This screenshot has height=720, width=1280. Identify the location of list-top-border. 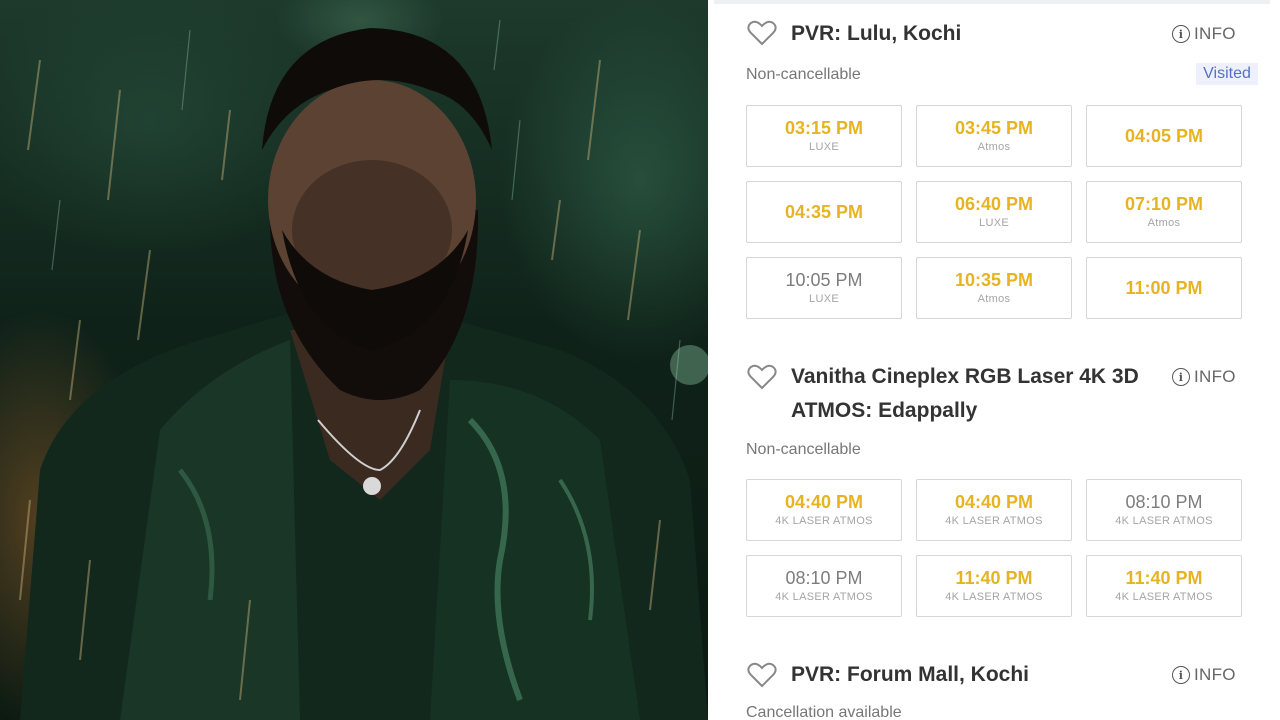
(992, 2).